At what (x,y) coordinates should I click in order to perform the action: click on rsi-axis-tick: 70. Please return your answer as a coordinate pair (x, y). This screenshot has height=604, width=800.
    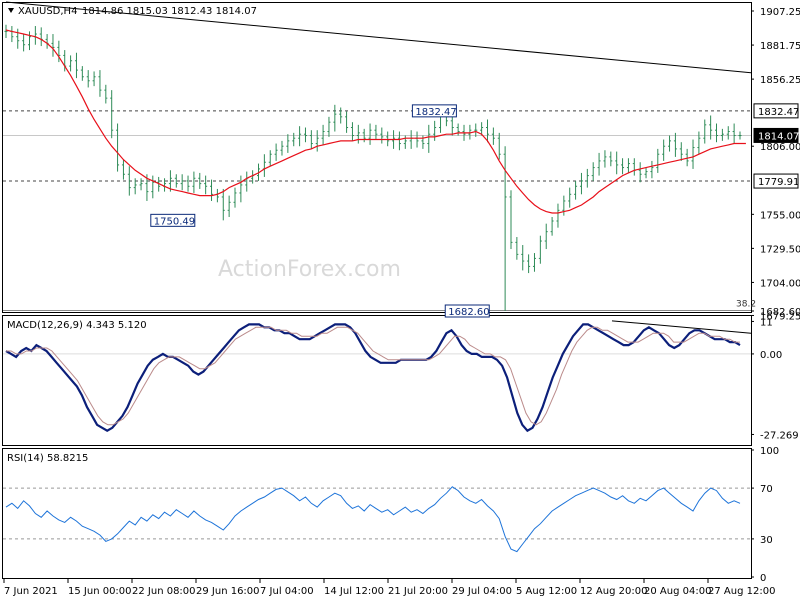
    Looking at the image, I should click on (766, 489).